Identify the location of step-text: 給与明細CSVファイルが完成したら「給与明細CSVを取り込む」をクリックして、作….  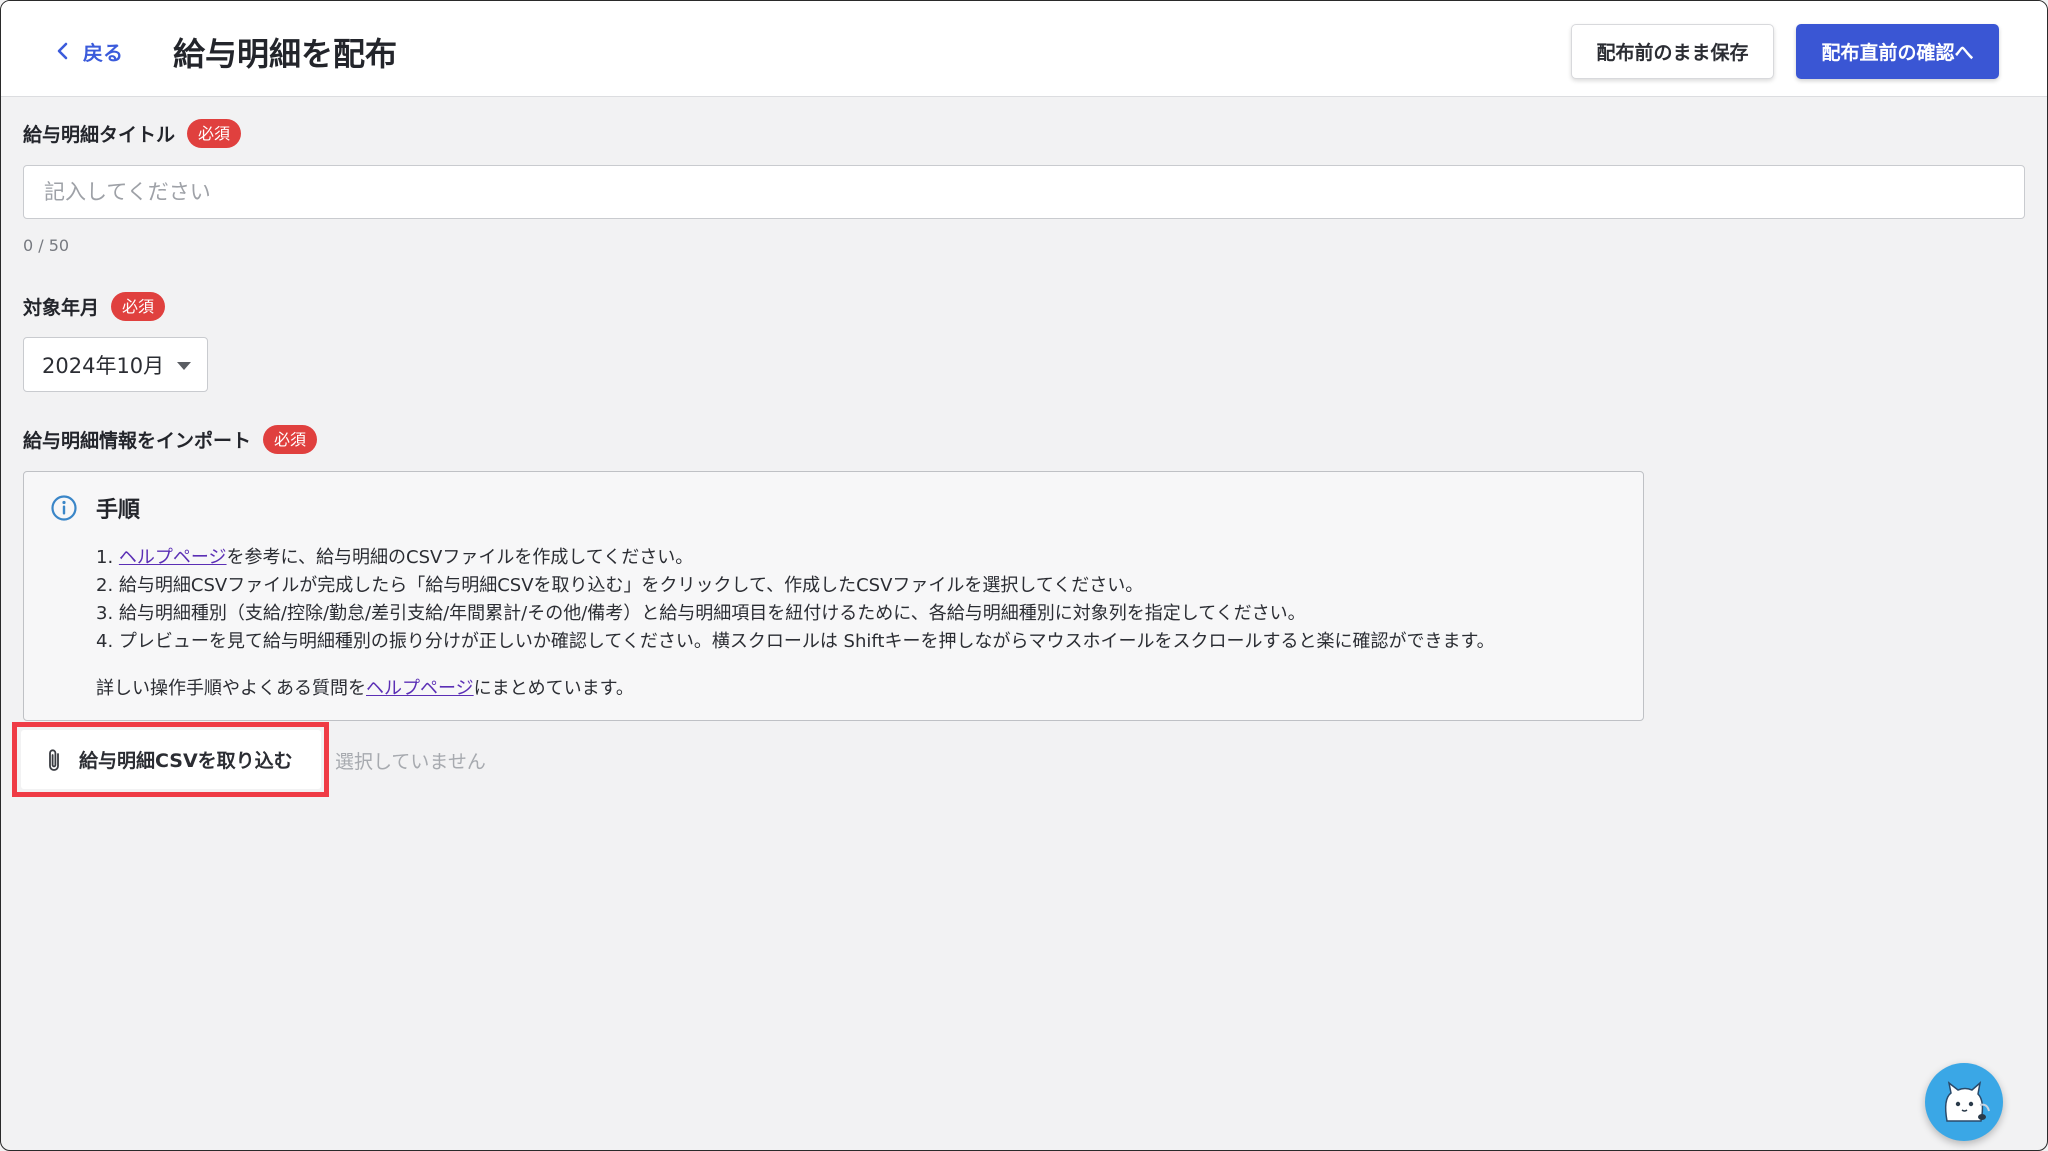
(631, 585).